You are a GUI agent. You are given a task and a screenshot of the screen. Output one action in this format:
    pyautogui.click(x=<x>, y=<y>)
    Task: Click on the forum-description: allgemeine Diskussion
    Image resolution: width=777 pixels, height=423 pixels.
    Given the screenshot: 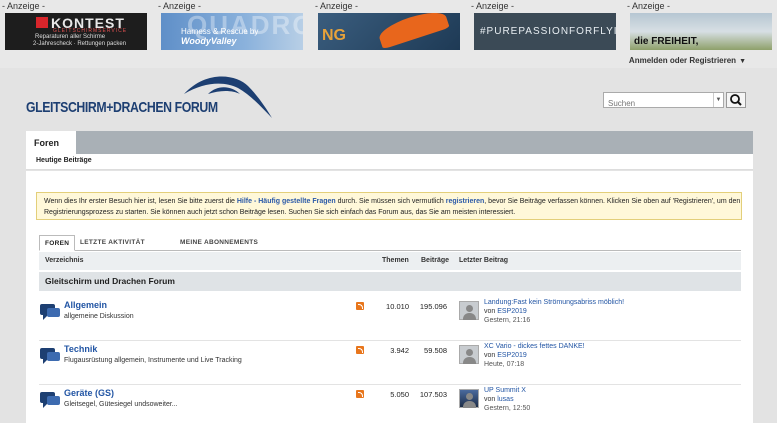 What is the action you would take?
    pyautogui.click(x=99, y=316)
    